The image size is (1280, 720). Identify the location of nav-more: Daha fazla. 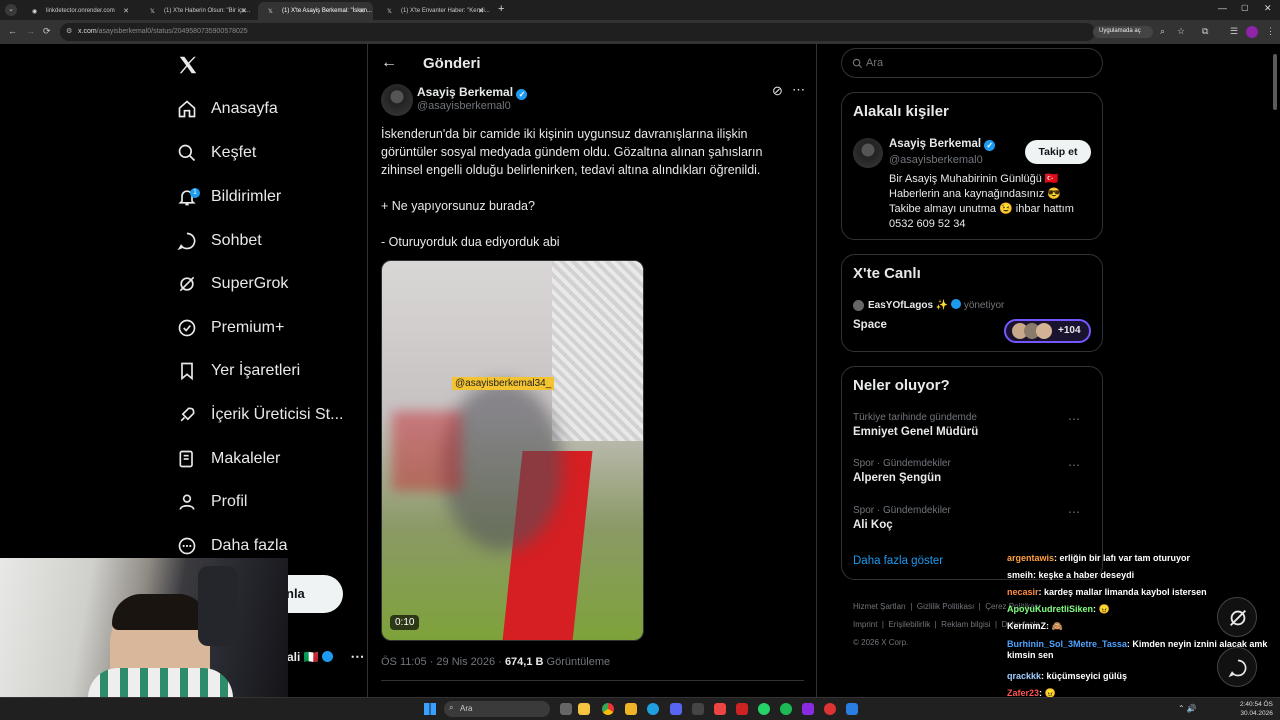
(232, 546).